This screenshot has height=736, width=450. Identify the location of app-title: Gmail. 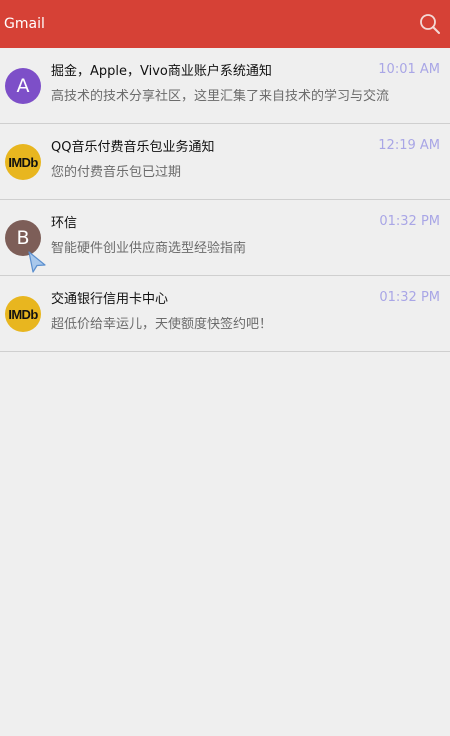
(24, 24).